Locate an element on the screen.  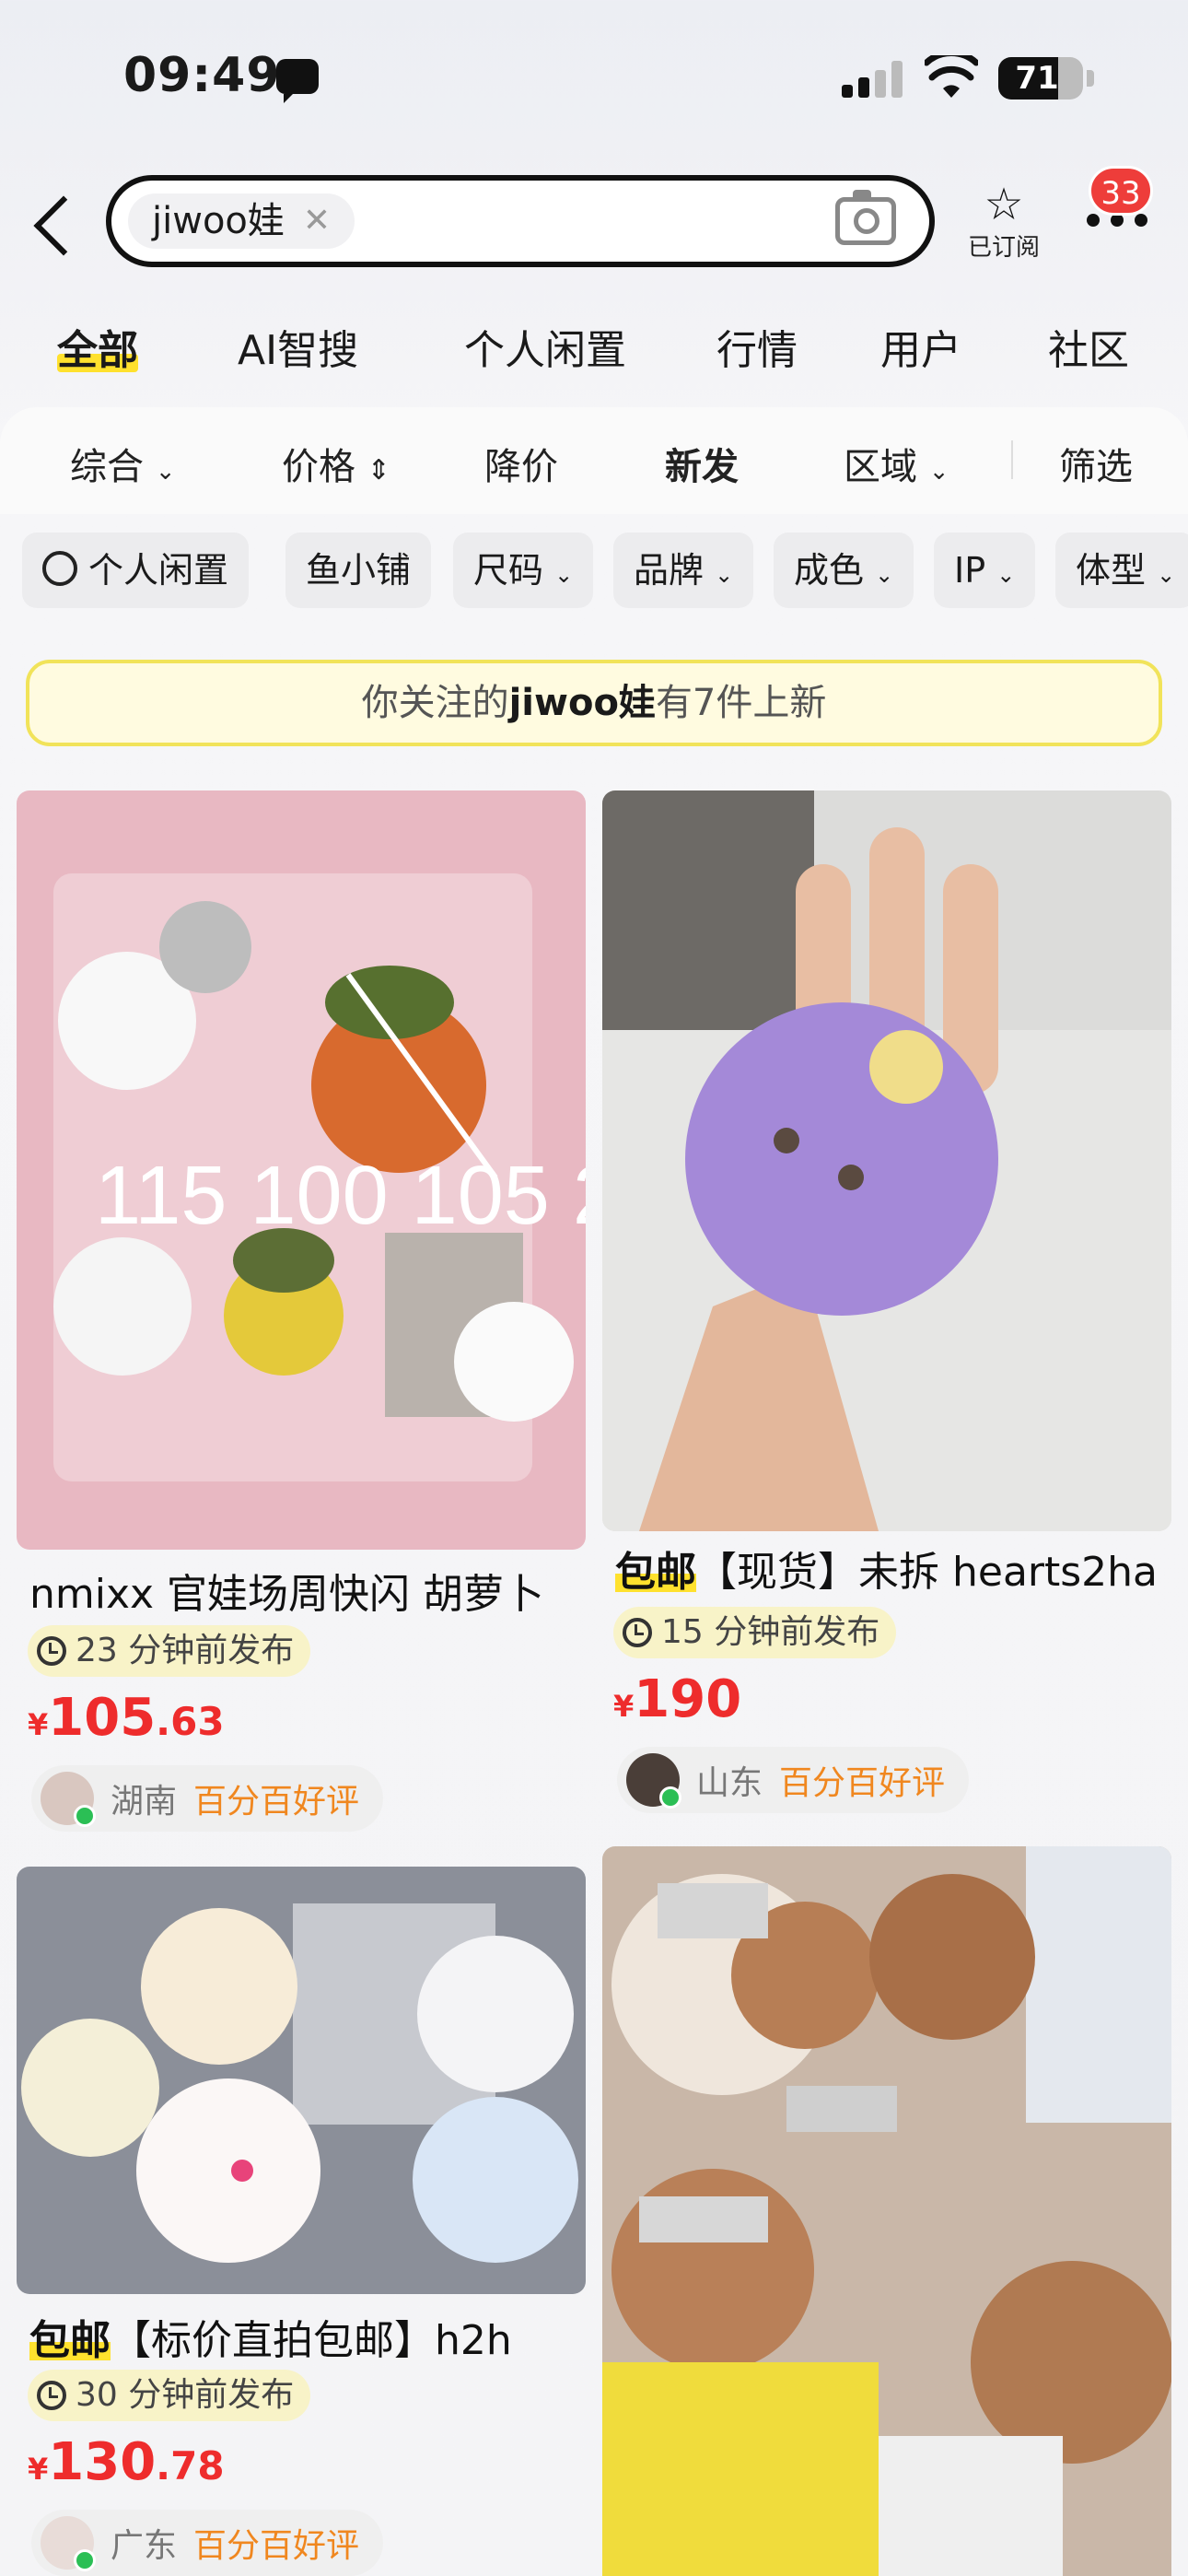
notification-badge: 33 is located at coordinates (1121, 191).